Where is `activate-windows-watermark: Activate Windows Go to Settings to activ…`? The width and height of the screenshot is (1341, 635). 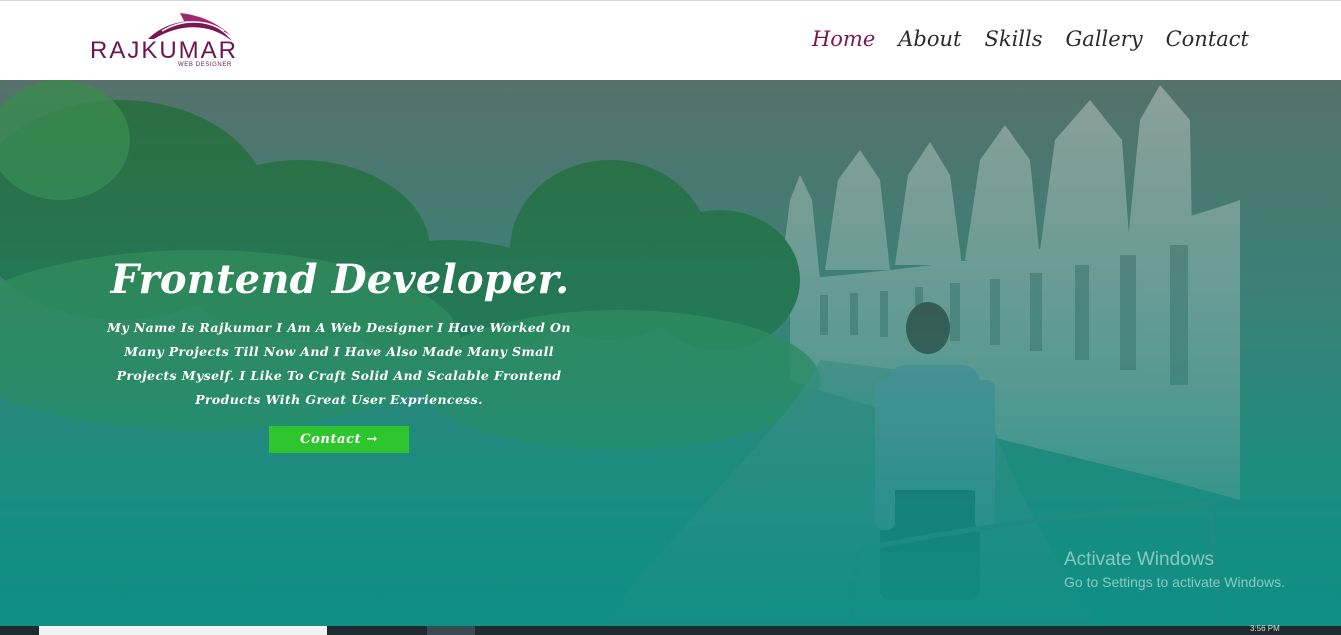
activate-windows-watermark: Activate Windows Go to Settings to activ… is located at coordinates (1174, 569).